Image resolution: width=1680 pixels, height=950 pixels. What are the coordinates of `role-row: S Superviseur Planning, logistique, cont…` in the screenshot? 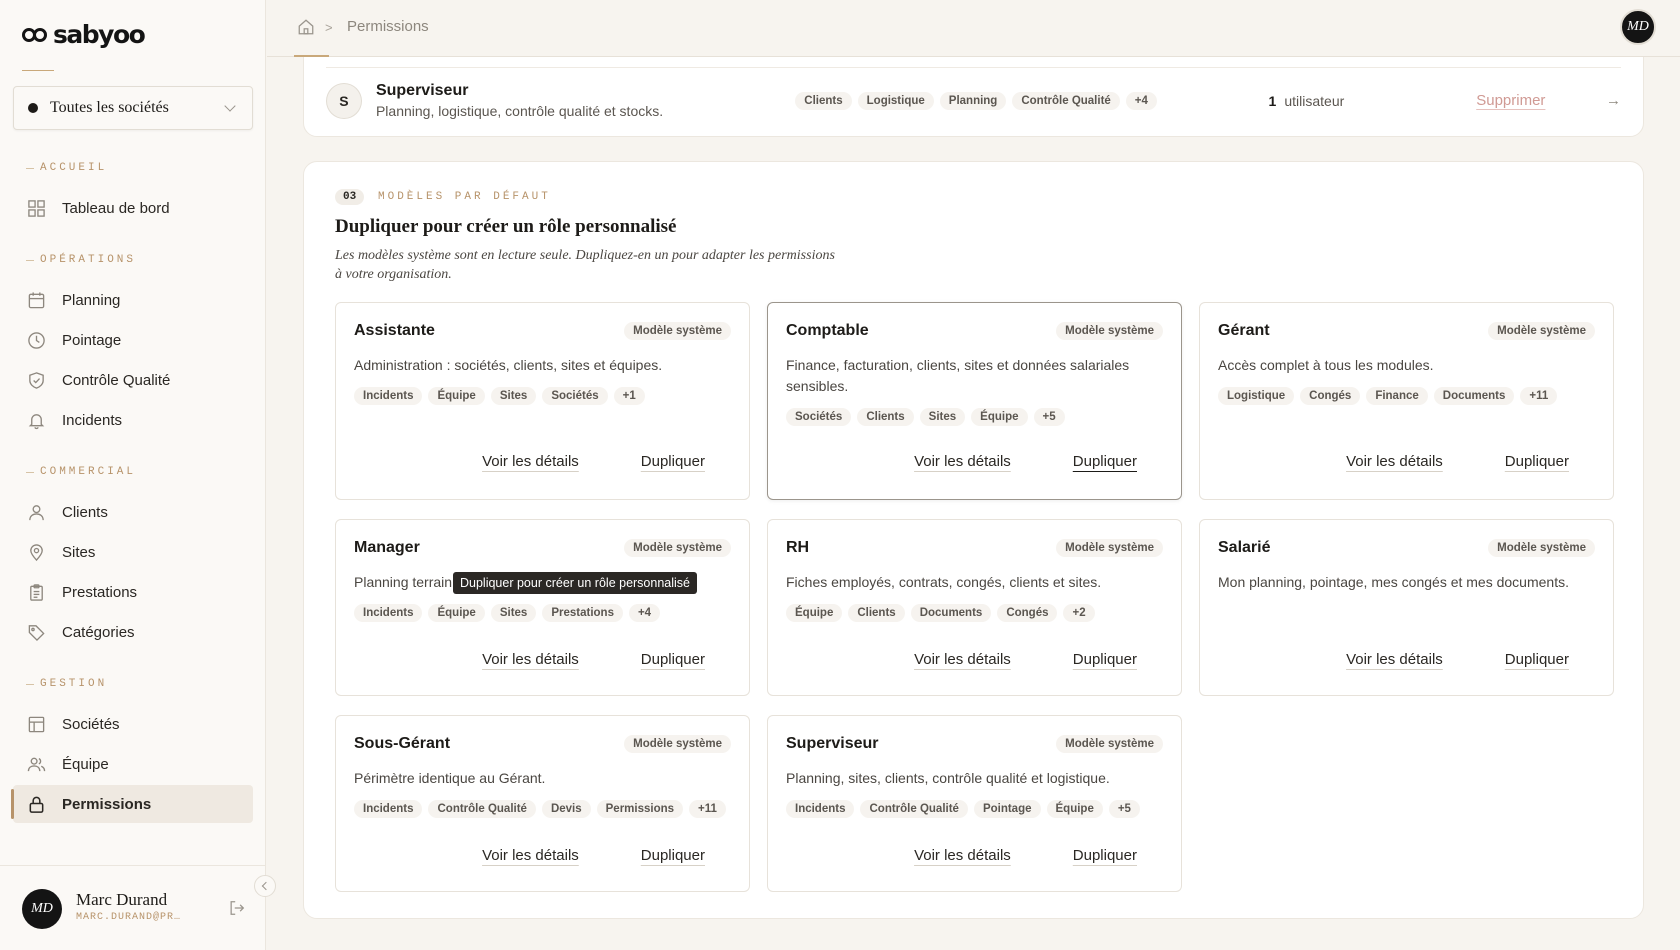 It's located at (973, 100).